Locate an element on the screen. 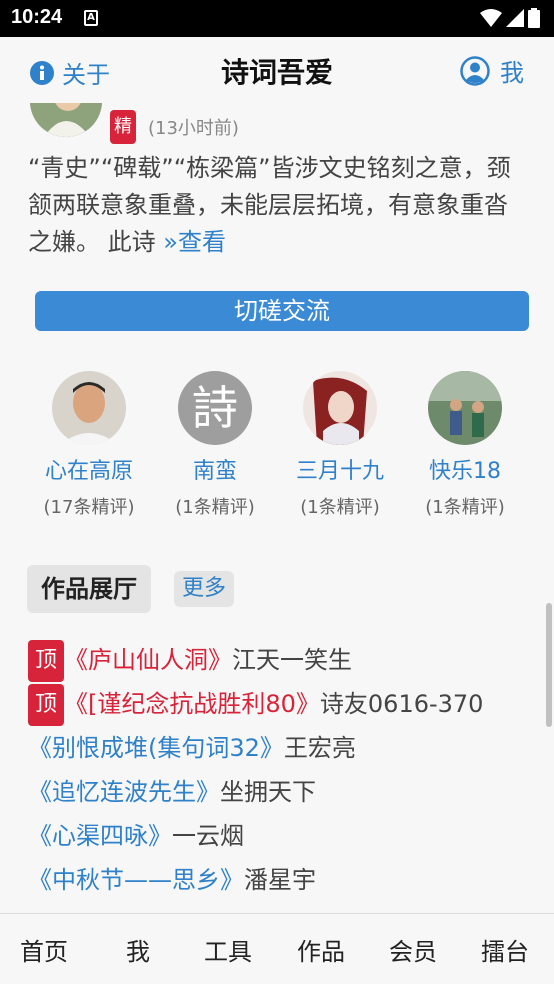 This screenshot has height=984, width=554. critic-name: 南蛮 is located at coordinates (214, 471).